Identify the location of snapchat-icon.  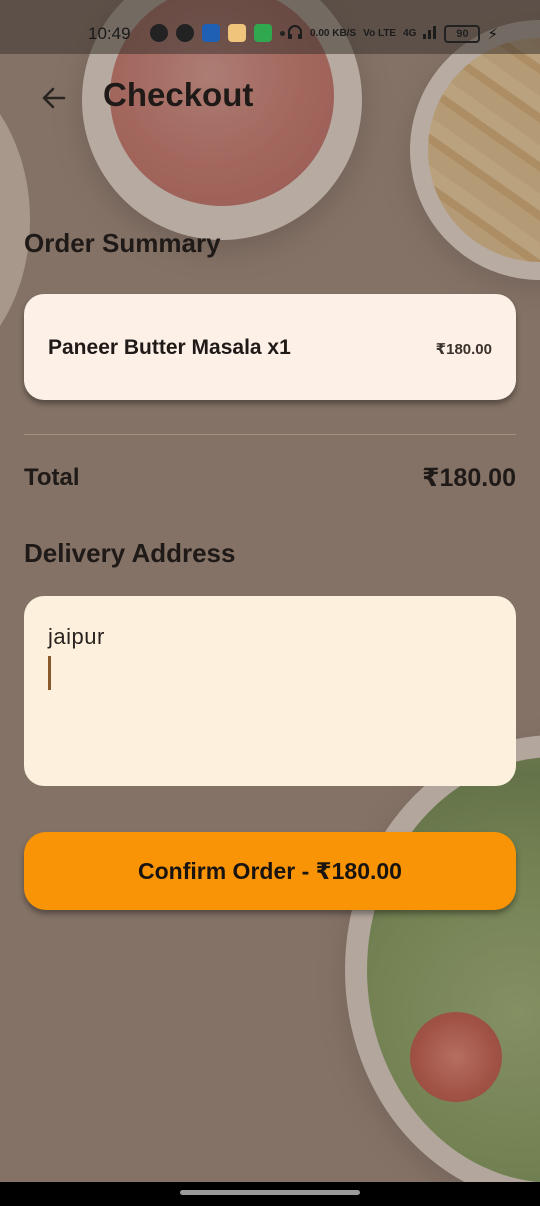
(185, 33).